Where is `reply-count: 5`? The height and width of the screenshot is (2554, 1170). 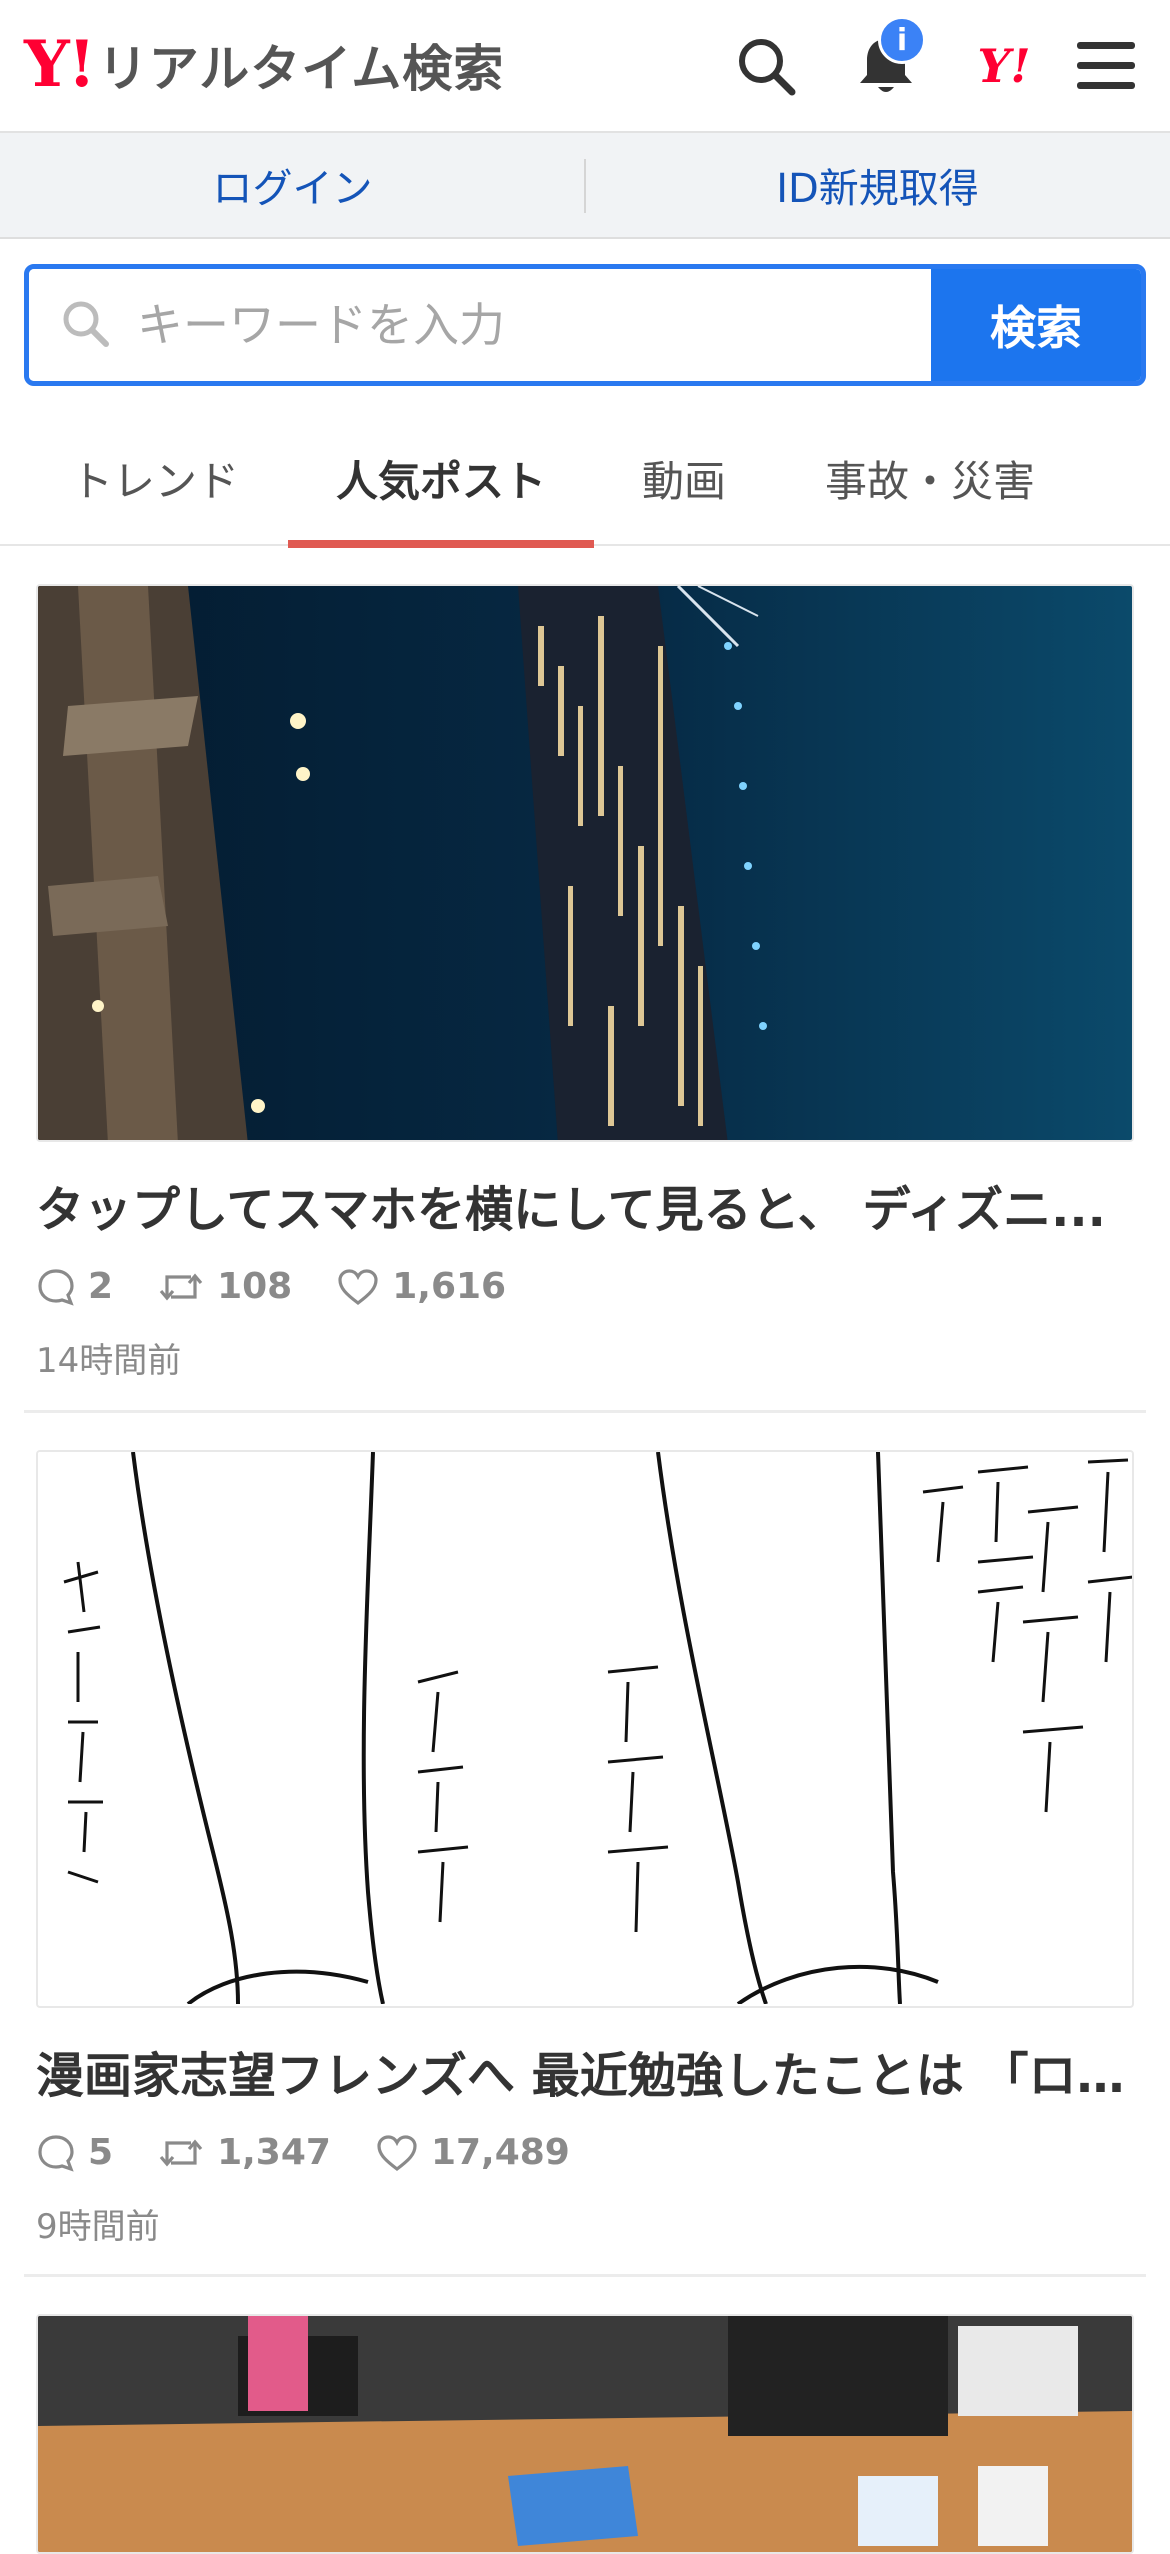 reply-count: 5 is located at coordinates (74, 2152).